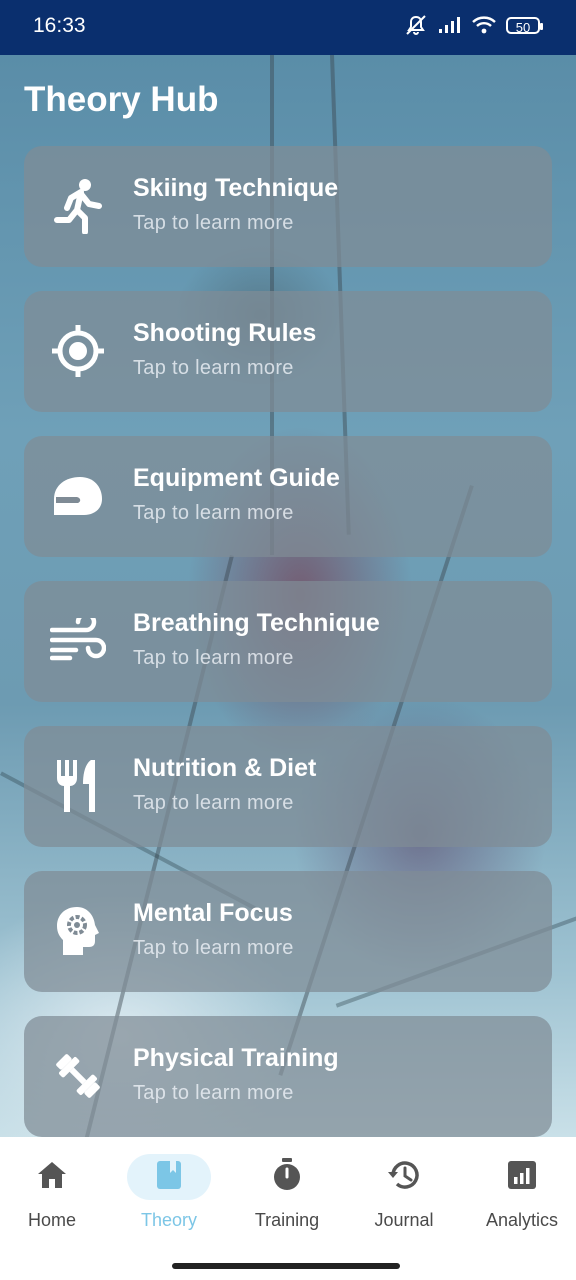 The width and height of the screenshot is (576, 1280). What do you see at coordinates (288, 786) in the screenshot?
I see `topic-card-nutrition-diet: Nutrition & Diet Tap to learn more` at bounding box center [288, 786].